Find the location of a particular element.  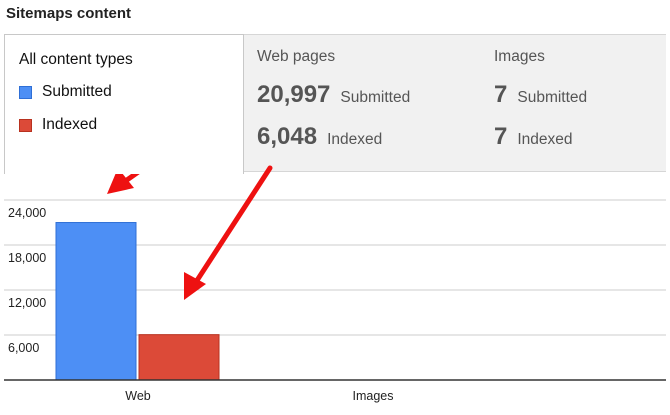

annotation-arrow-shaft is located at coordinates (233, 225).